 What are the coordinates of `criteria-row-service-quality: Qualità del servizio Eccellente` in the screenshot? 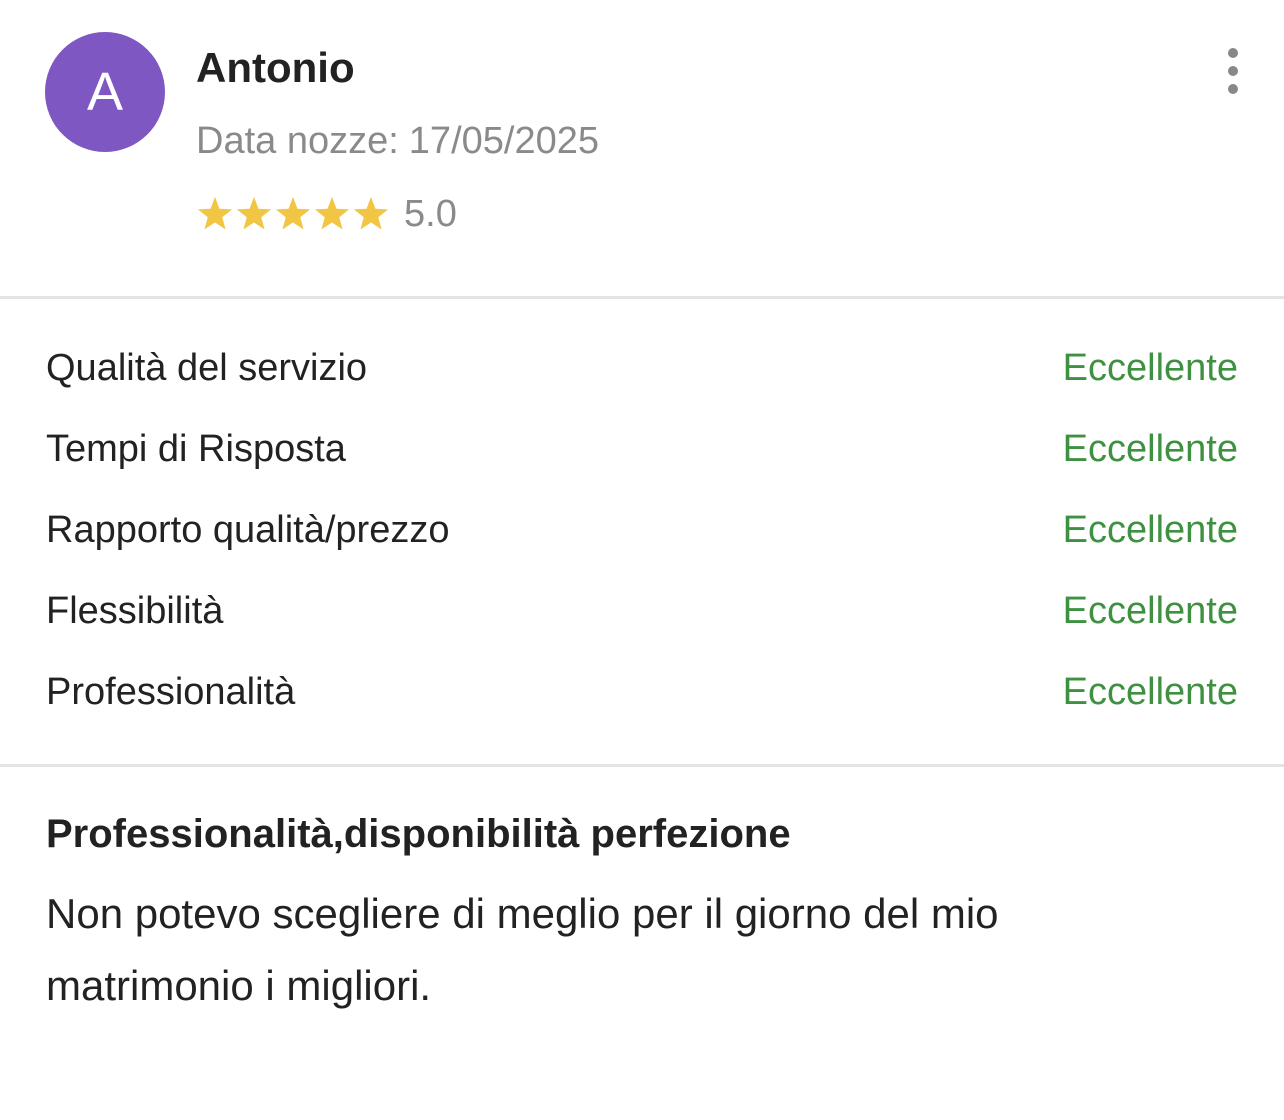 It's located at (642, 368).